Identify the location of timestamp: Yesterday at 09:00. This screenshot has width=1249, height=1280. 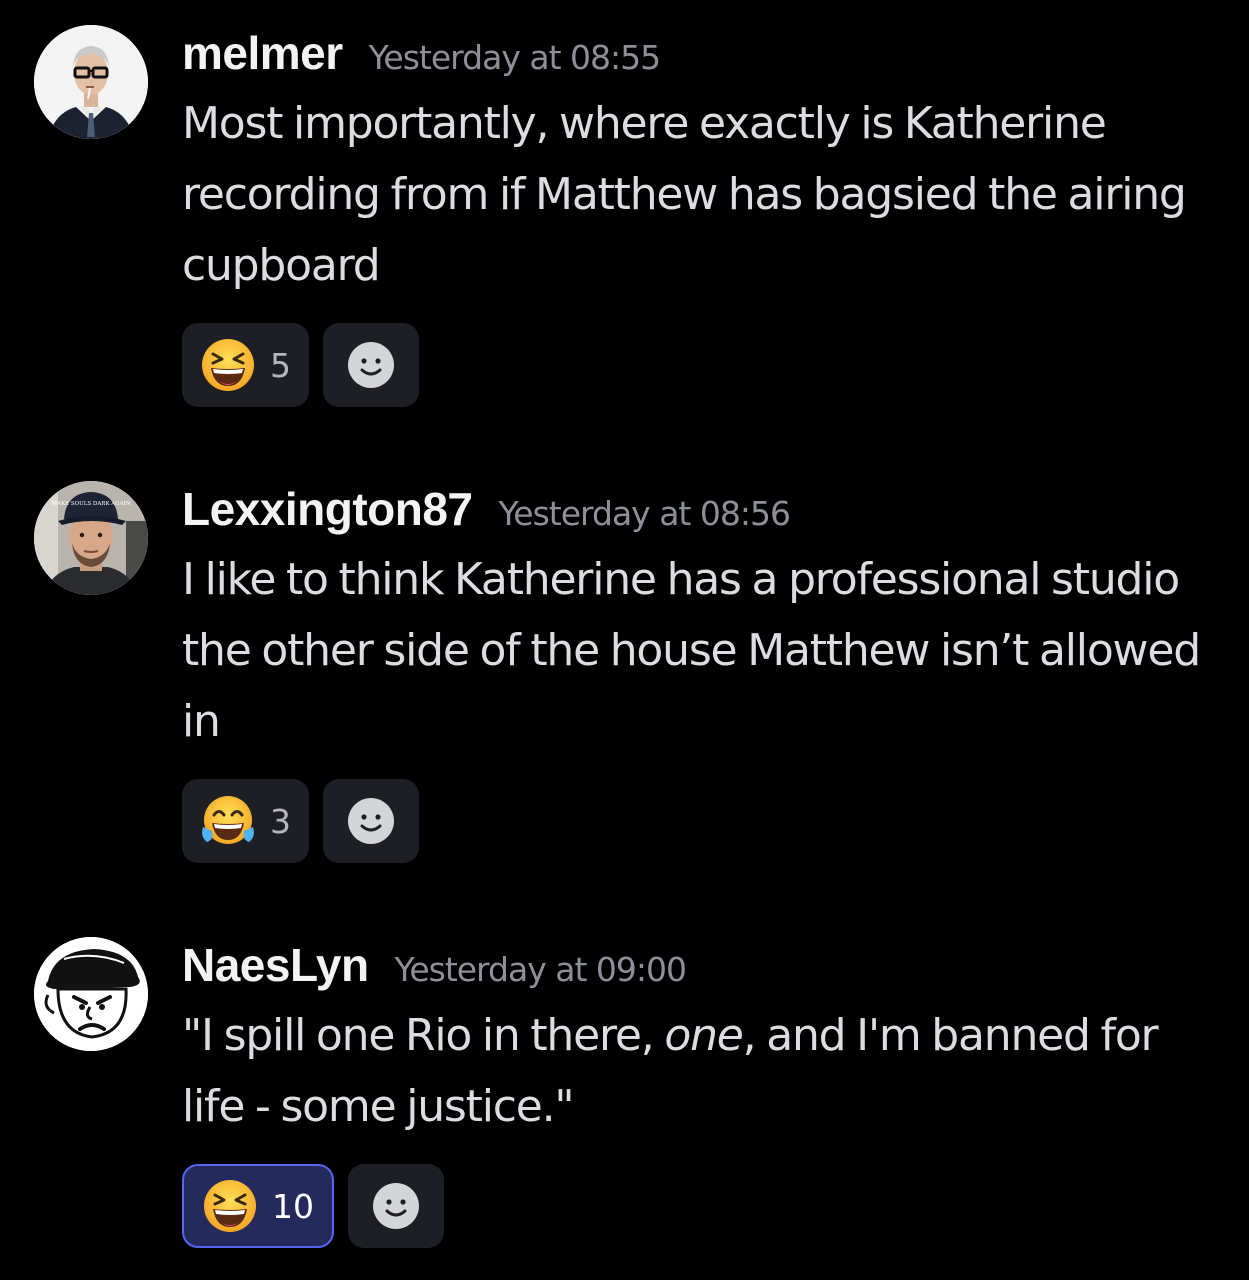
(540, 969).